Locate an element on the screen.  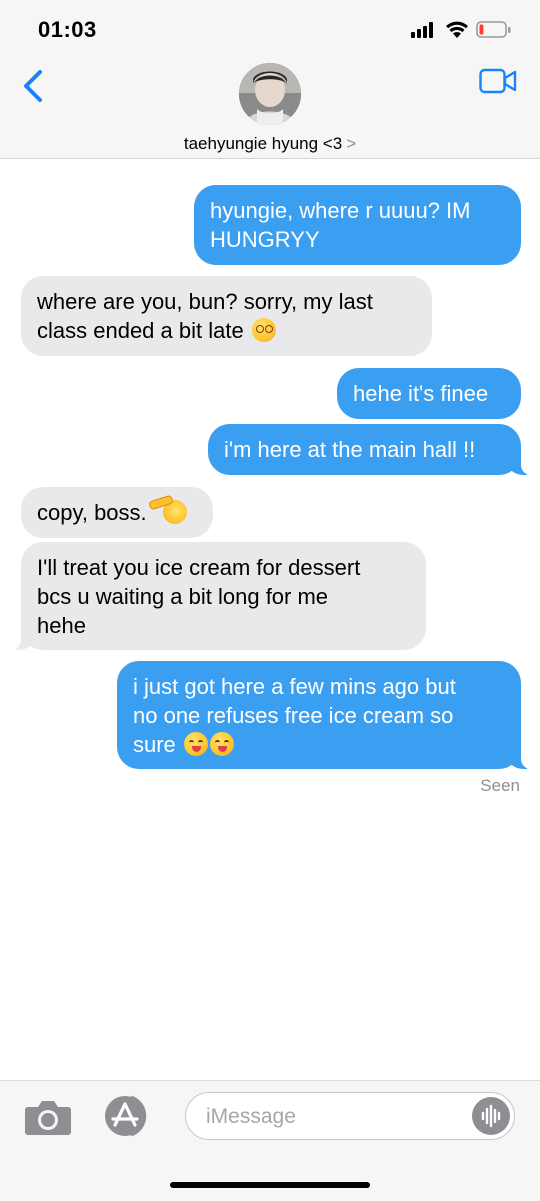
message-sent: i'm here at the main hall !! is located at coordinates (372, 449).